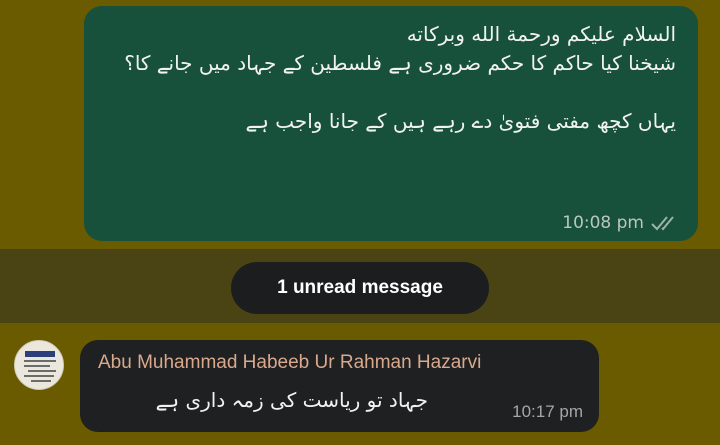 The width and height of the screenshot is (720, 445). I want to click on double-check-icon, so click(662, 223).